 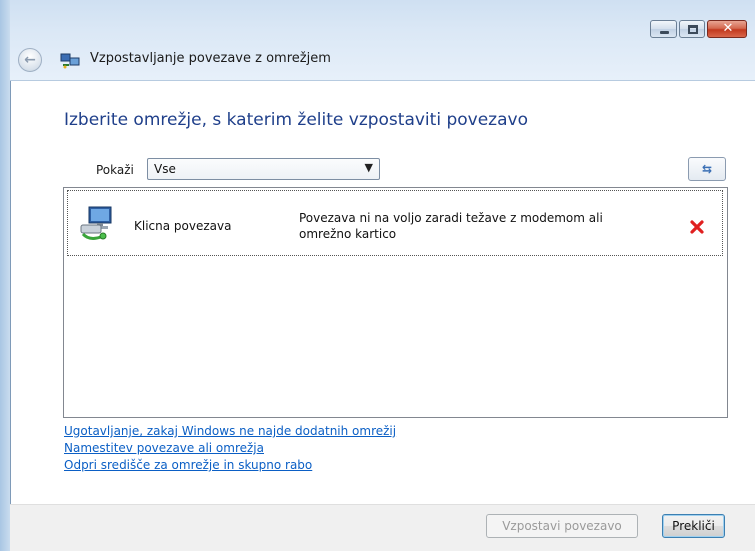 I want to click on network-name: Klicna povezava, so click(x=183, y=226).